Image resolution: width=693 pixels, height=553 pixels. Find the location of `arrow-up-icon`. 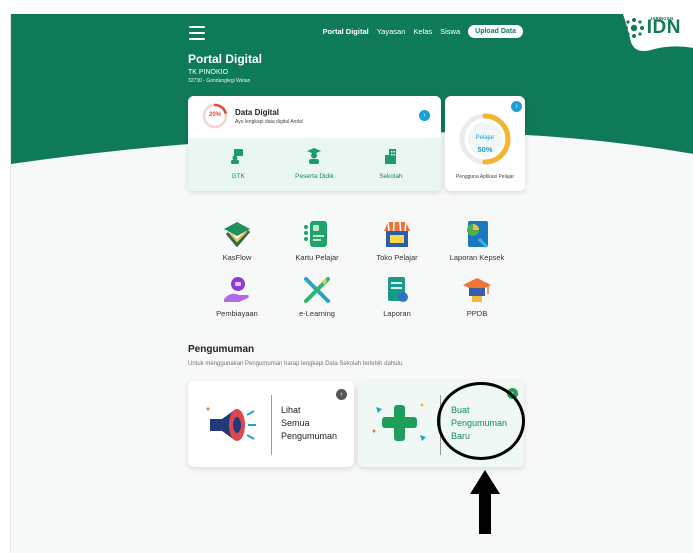

arrow-up-icon is located at coordinates (485, 502).